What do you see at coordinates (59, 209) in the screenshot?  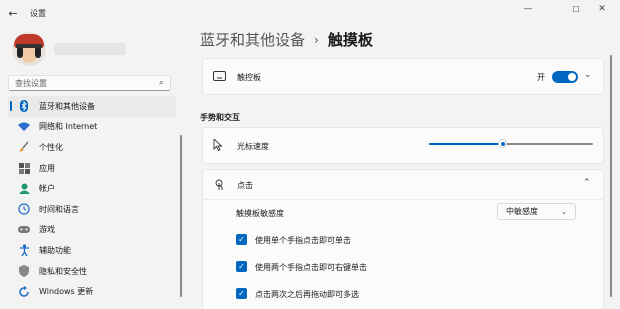 I see `sidebar-item-label: 时间和语言` at bounding box center [59, 209].